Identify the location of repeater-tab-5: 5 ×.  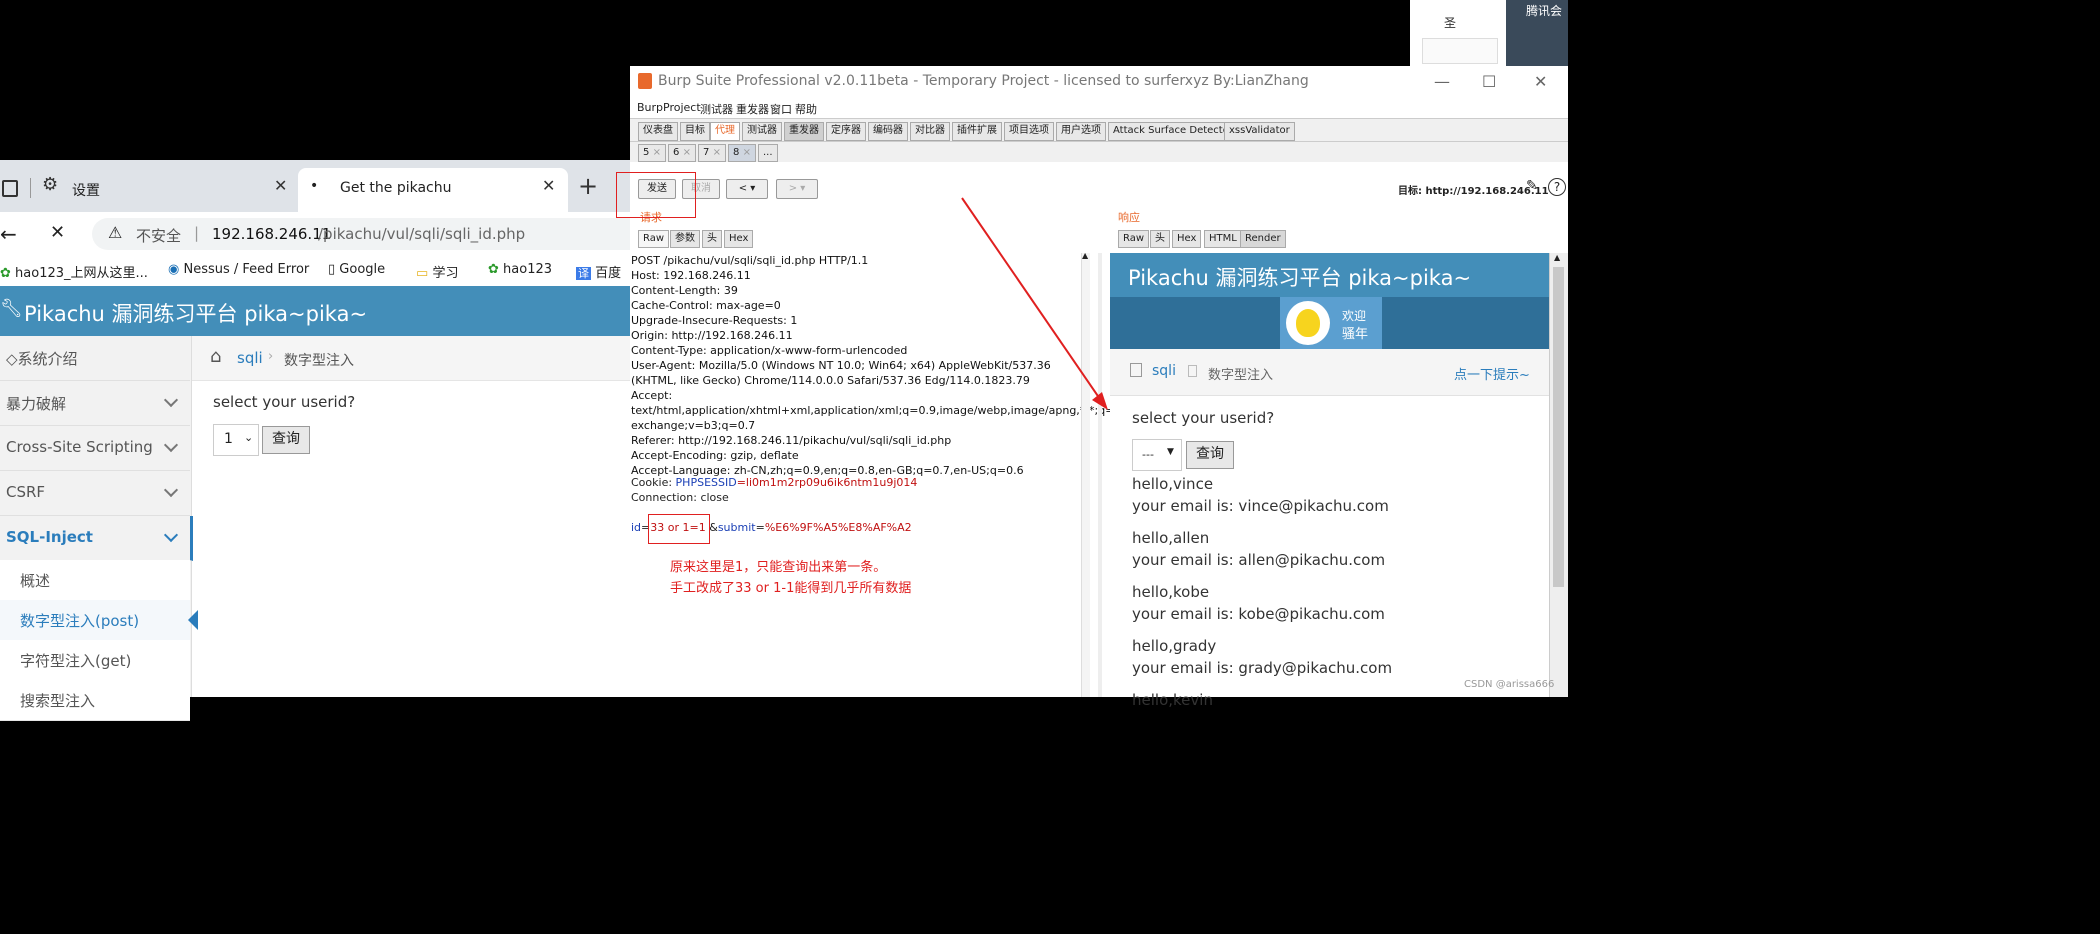
(652, 153).